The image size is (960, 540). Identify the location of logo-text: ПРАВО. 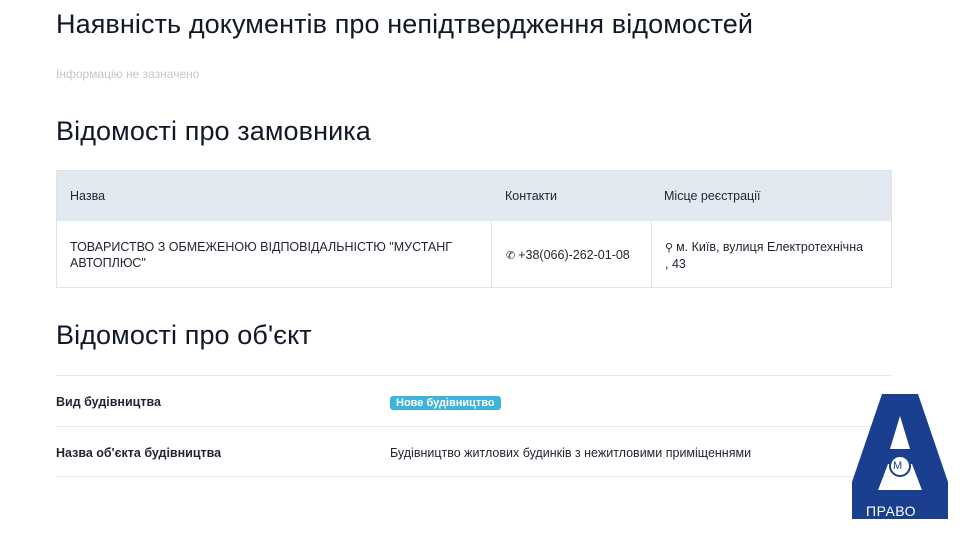
(891, 511).